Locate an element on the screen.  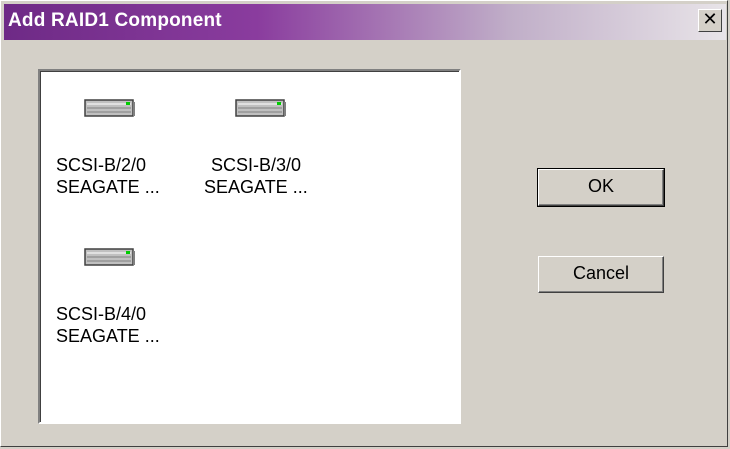
disk-label-line1: SCSI-B/4/0 is located at coordinates (101, 314).